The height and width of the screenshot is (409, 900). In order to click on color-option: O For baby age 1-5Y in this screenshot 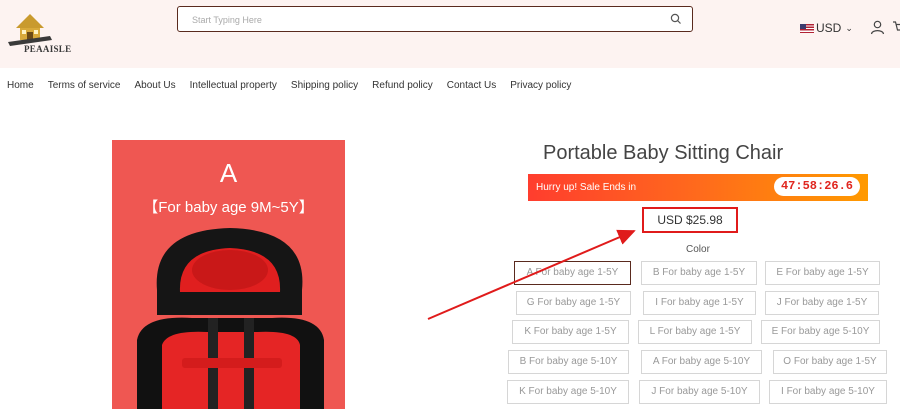, I will do `click(830, 362)`.